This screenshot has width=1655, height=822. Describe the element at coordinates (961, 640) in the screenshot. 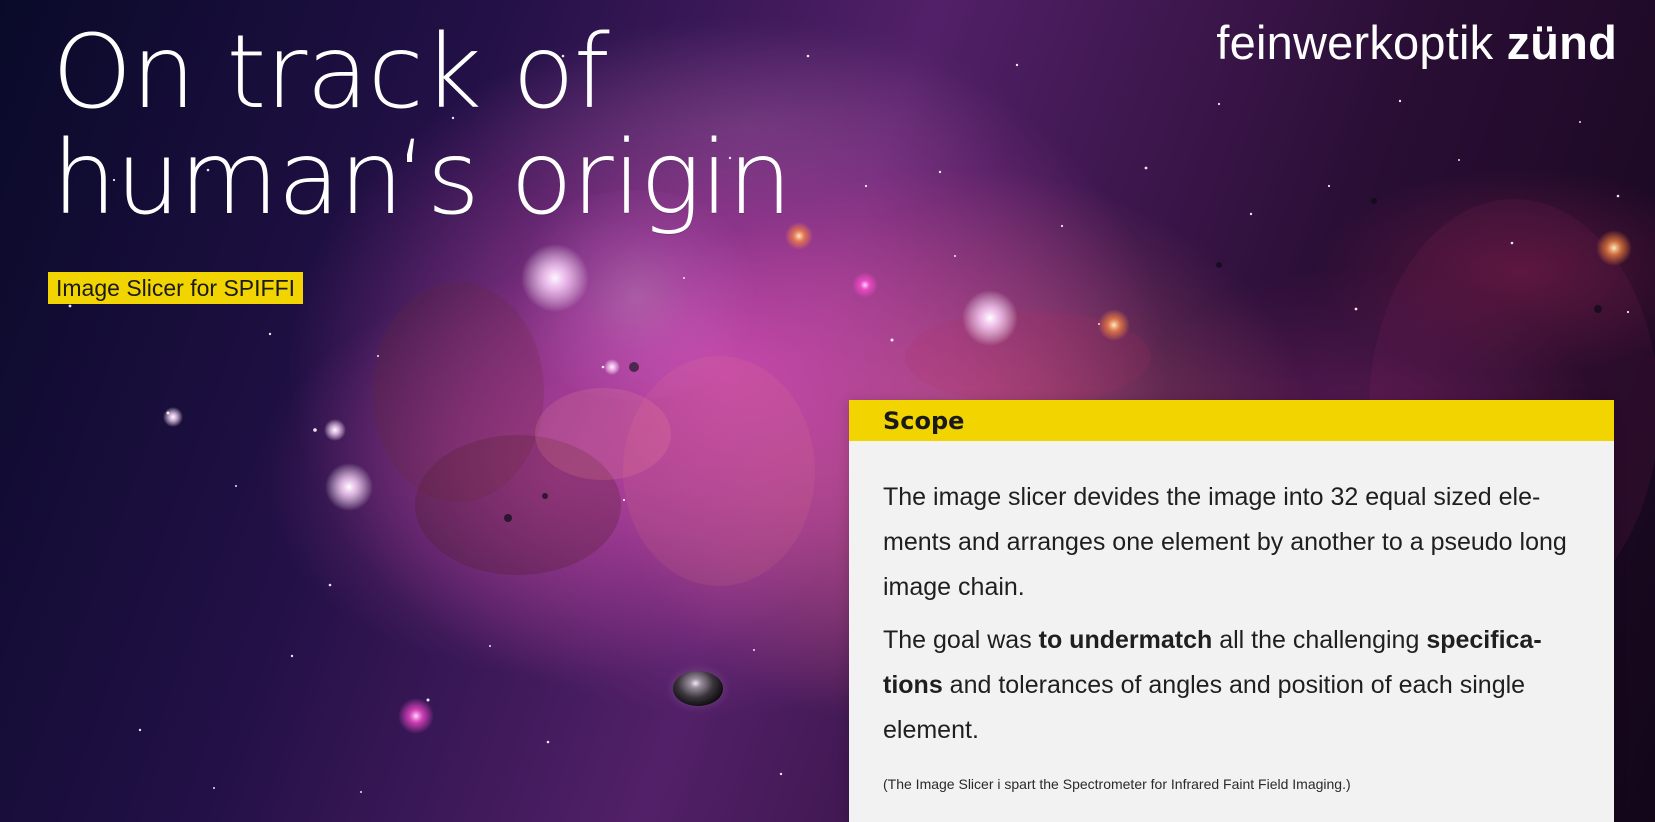

I see `scope-paragraph-2-prefix: The goal was` at that location.